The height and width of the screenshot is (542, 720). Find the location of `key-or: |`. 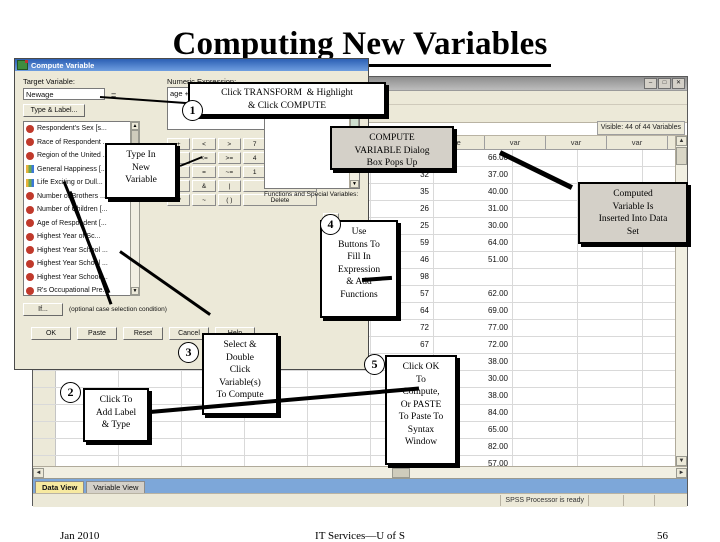

key-or: | is located at coordinates (229, 186).